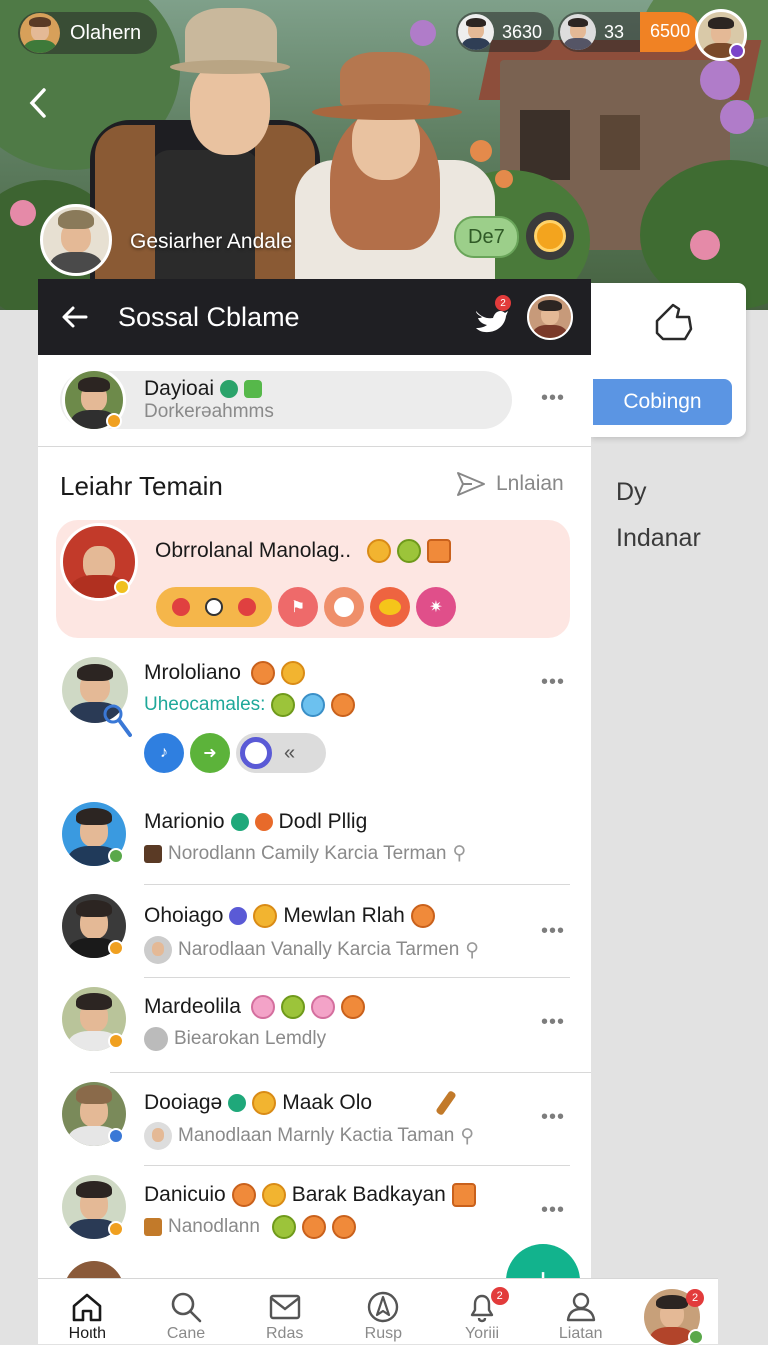 The image size is (768, 1345). I want to click on side-text-2: Indanar, so click(658, 538).